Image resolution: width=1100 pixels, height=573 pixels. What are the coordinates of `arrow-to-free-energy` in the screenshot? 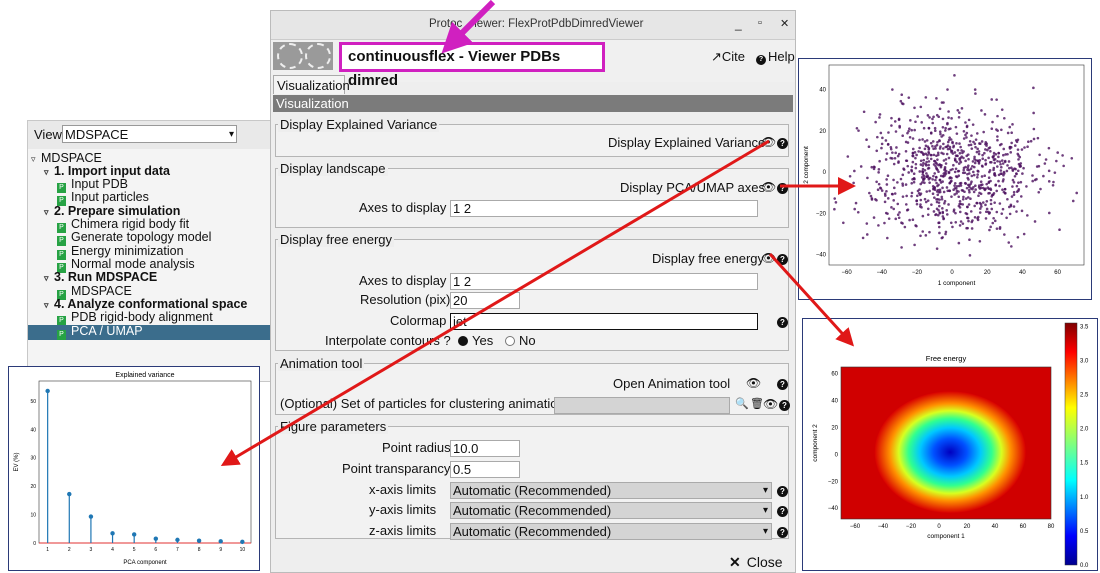 It's located at (811, 299).